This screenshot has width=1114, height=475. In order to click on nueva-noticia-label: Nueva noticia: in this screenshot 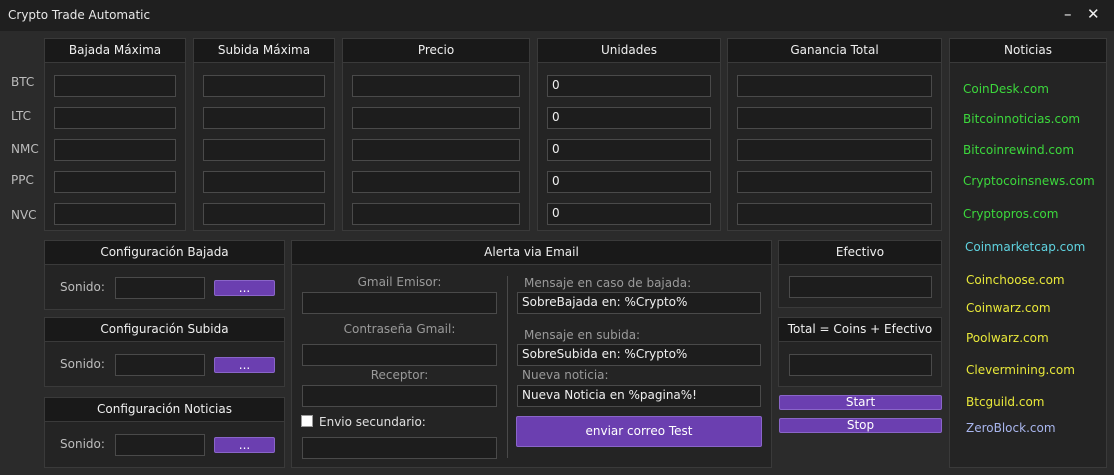, I will do `click(565, 375)`.